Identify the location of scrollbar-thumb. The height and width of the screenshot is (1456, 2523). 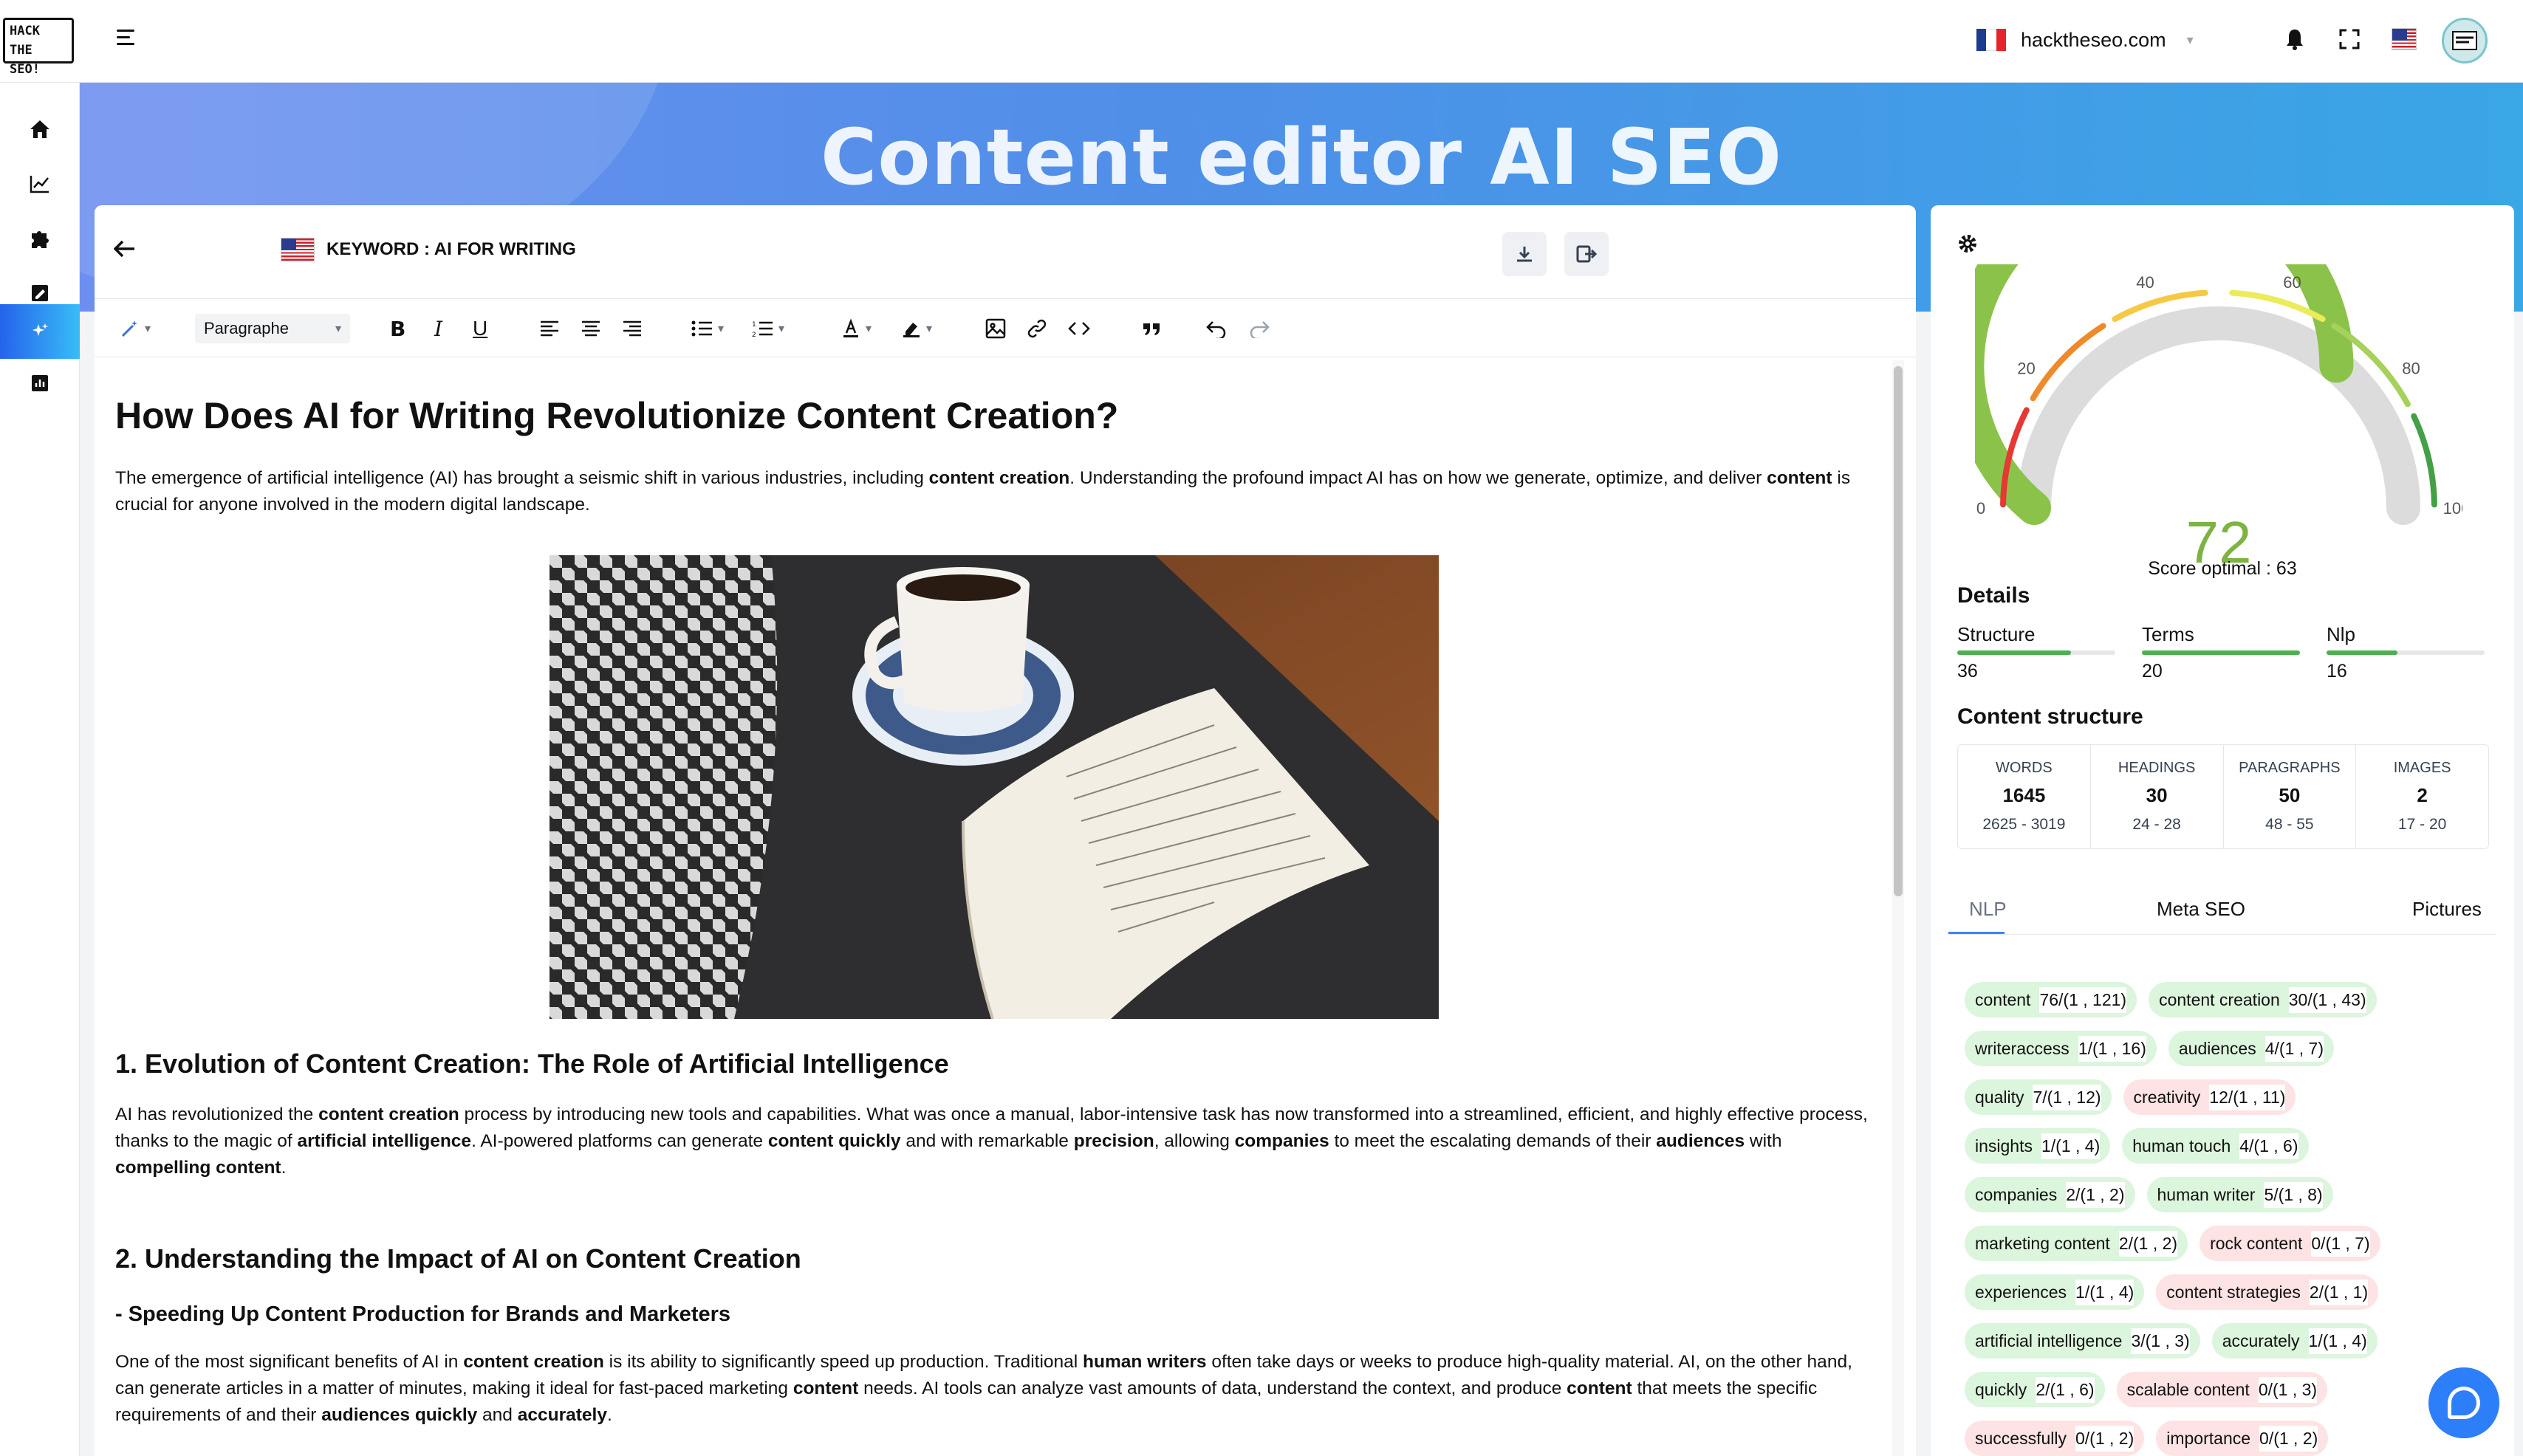
(1898, 631).